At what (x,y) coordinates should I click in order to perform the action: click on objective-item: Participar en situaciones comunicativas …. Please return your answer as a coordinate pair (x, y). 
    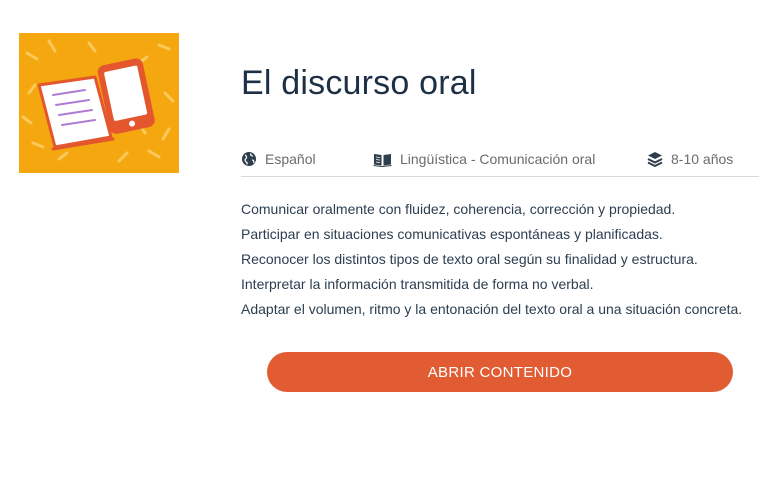
    Looking at the image, I should click on (452, 234).